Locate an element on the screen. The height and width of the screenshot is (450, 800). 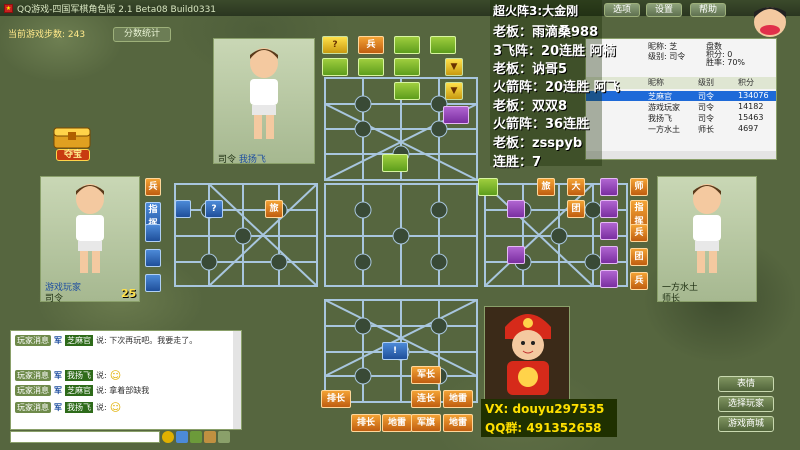
music-icon is located at coordinates (210, 437).